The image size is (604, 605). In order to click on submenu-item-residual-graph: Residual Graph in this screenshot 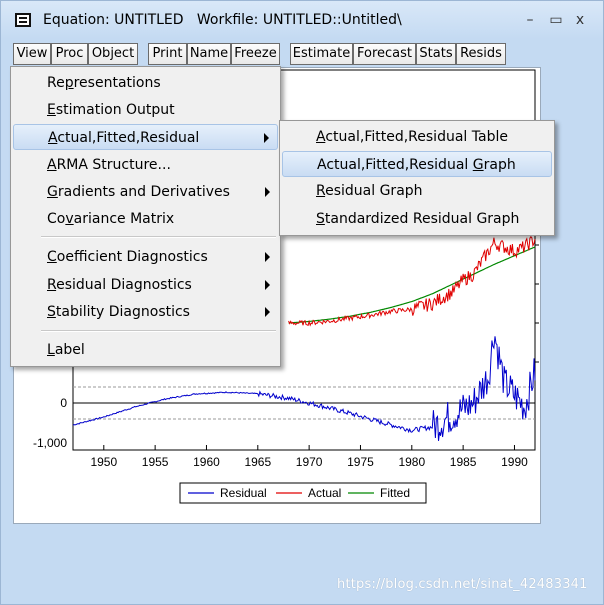, I will do `click(417, 191)`.